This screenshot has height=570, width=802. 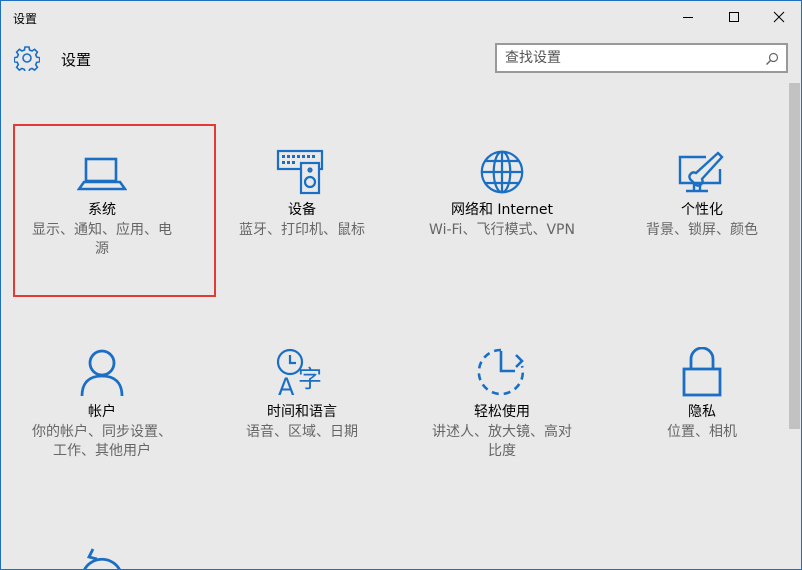 What do you see at coordinates (502, 230) in the screenshot?
I see `tile-description: Wi-Fi、飞行模式、VPN` at bounding box center [502, 230].